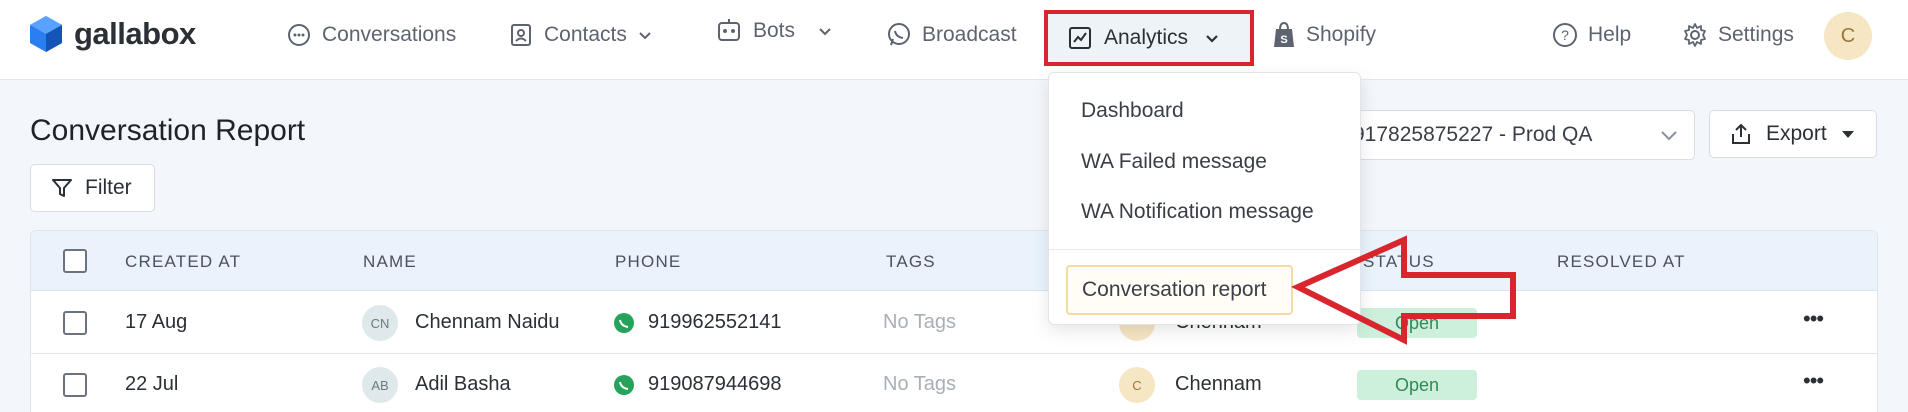 The height and width of the screenshot is (412, 1908). What do you see at coordinates (1756, 34) in the screenshot?
I see `nav-settings-label: Settings` at bounding box center [1756, 34].